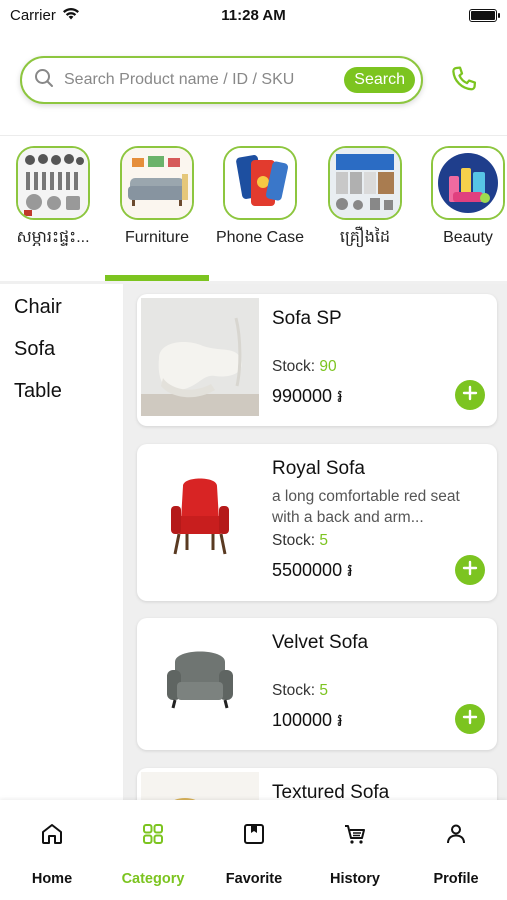 Image resolution: width=507 pixels, height=900 pixels. What do you see at coordinates (34, 349) in the screenshot?
I see `subcategory-sofa: Sofa` at bounding box center [34, 349].